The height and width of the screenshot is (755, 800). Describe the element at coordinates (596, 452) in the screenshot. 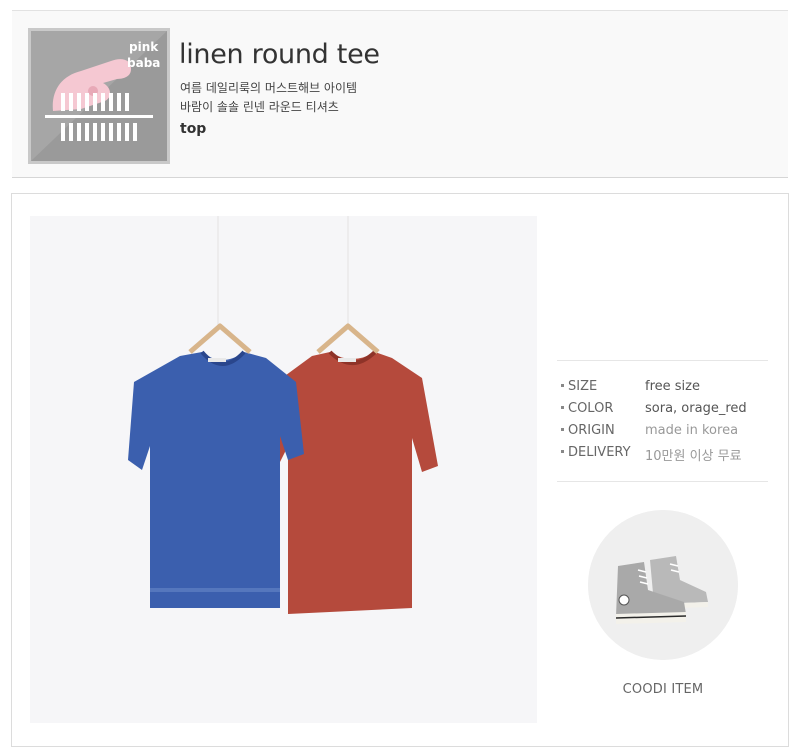

I see `spec-key: DELIVERY` at that location.